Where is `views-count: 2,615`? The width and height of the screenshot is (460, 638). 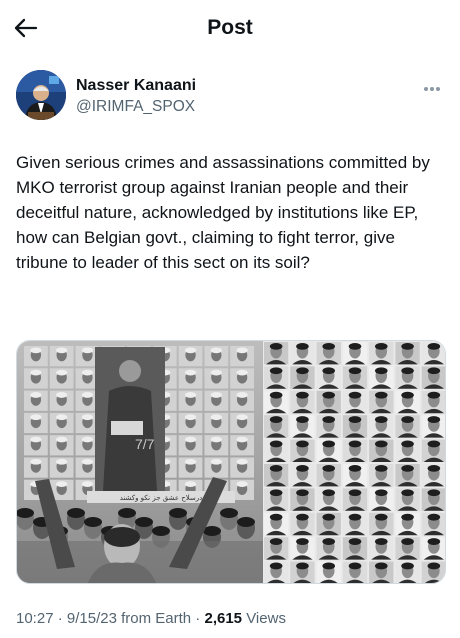
views-count: 2,615 is located at coordinates (223, 618).